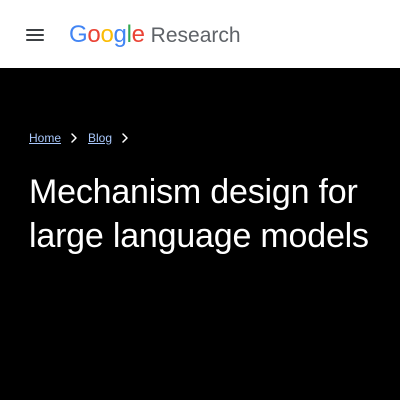 The image size is (400, 400). I want to click on breadcrumb-link-home: Home, so click(45, 138).